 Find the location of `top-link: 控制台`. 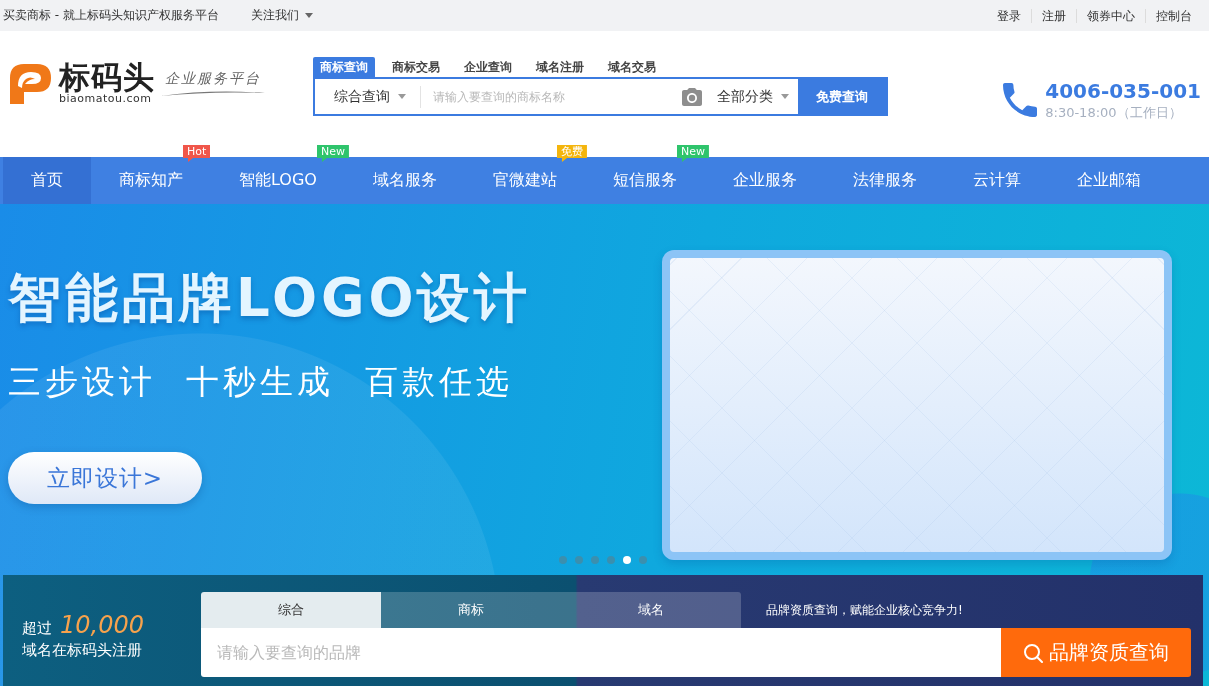

top-link: 控制台 is located at coordinates (1173, 15).